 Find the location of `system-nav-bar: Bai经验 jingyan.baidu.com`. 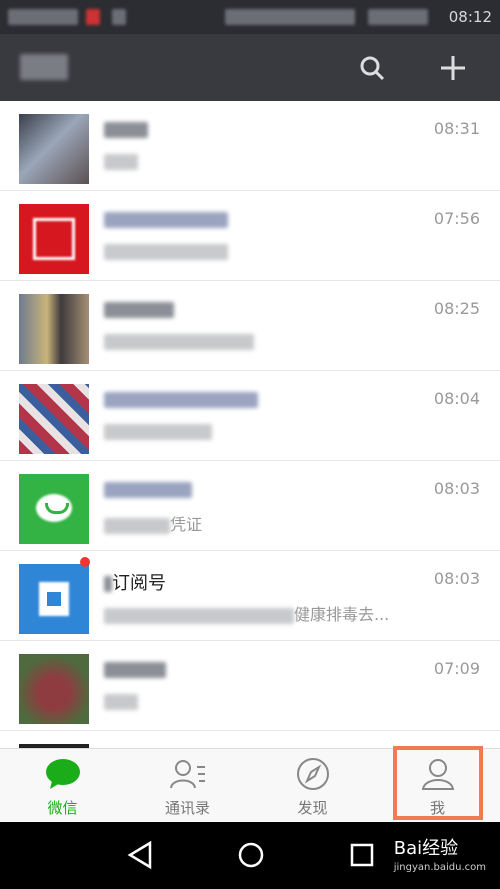

system-nav-bar: Bai经验 jingyan.baidu.com is located at coordinates (250, 855).